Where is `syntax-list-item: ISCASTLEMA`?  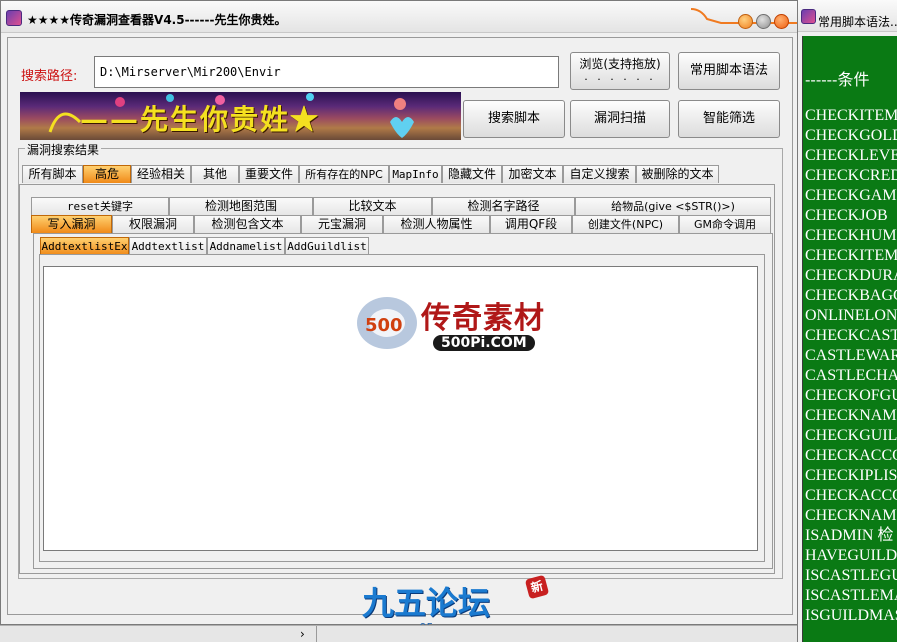 syntax-list-item: ISCASTLEMA is located at coordinates (851, 595).